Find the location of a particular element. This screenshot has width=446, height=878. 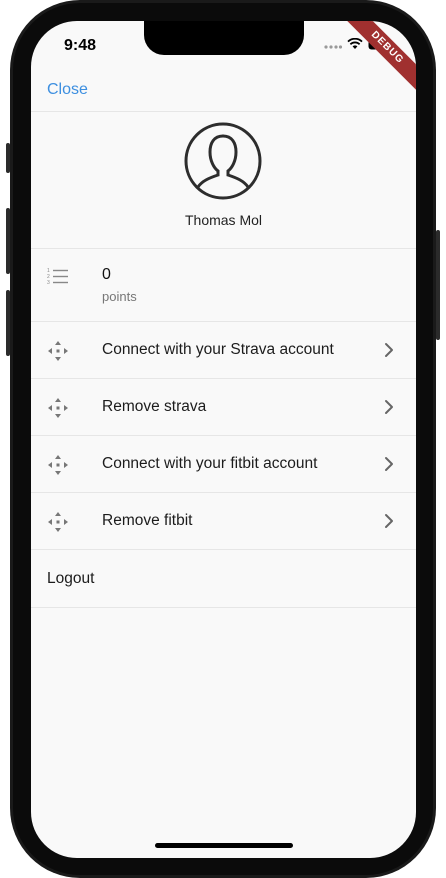

points-row: 1 2 3 0 points is located at coordinates (223, 285).